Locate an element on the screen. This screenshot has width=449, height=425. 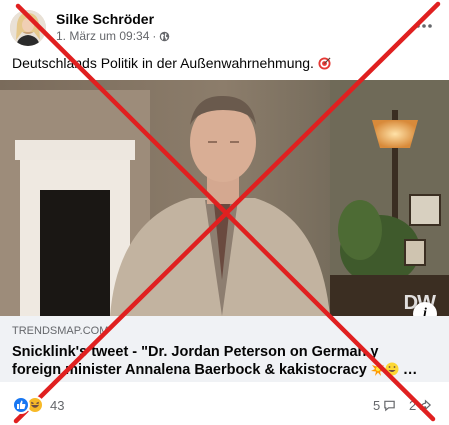
like-reaction-icon is located at coordinates (21, 405).